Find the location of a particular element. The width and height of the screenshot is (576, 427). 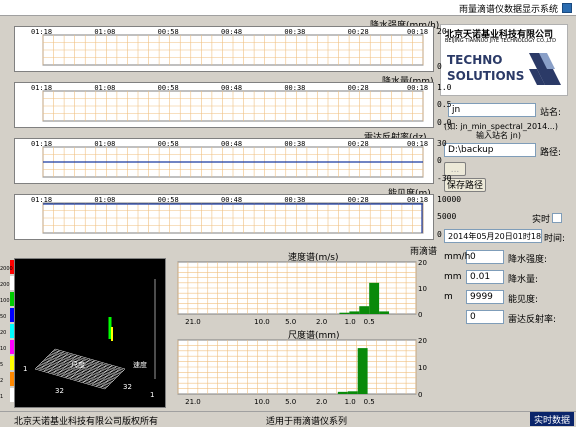

rainfall-panel: 00:18 00:28 00:38 00:48 00:58 01:08 01:18 is located at coordinates (224, 105).